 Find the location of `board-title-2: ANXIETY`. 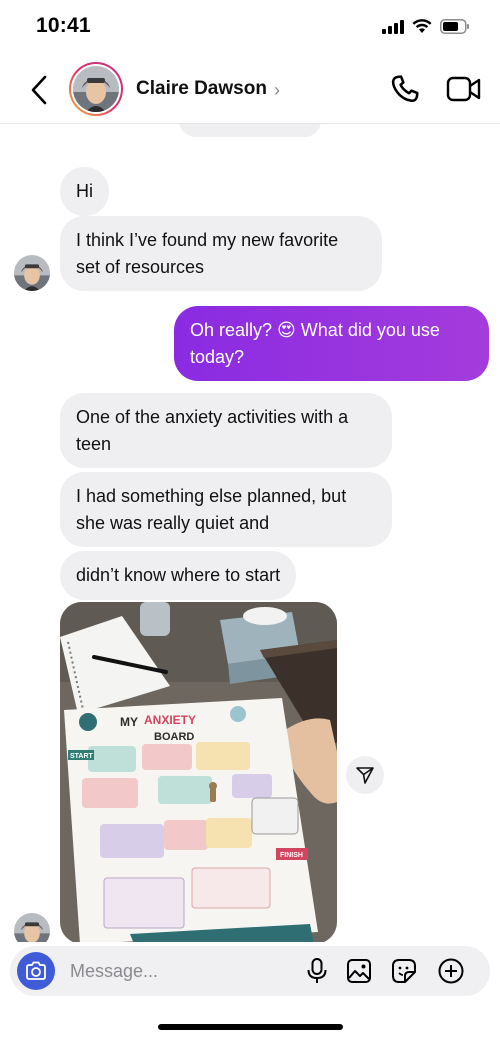

board-title-2: ANXIETY is located at coordinates (170, 720).